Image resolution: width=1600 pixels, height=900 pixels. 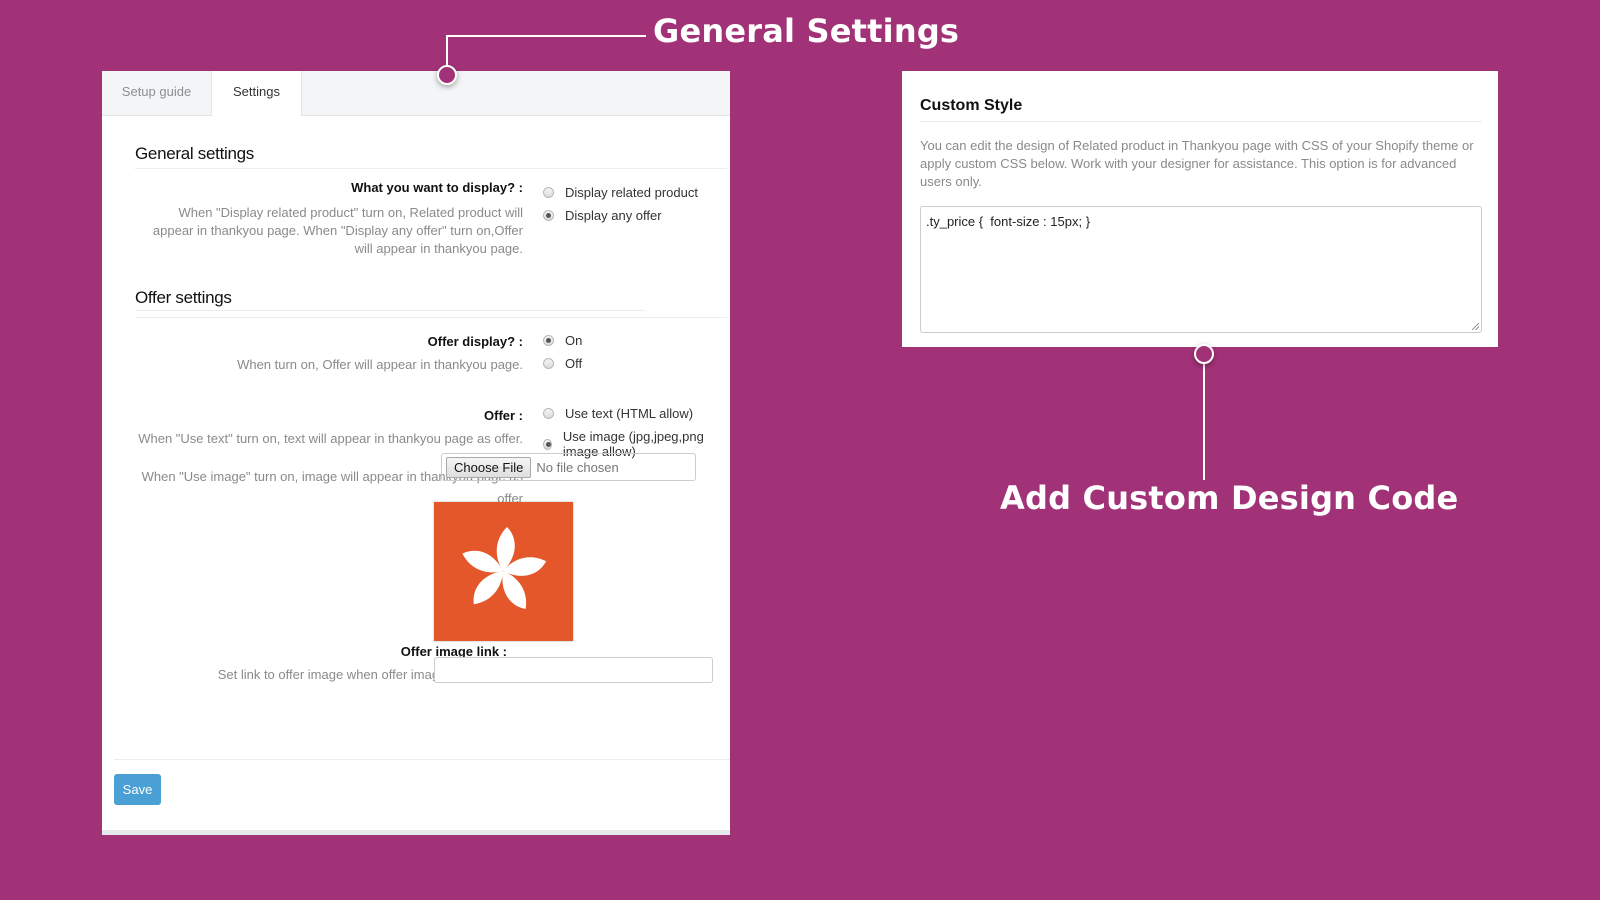 I want to click on offer-label: Offer :, so click(x=503, y=415).